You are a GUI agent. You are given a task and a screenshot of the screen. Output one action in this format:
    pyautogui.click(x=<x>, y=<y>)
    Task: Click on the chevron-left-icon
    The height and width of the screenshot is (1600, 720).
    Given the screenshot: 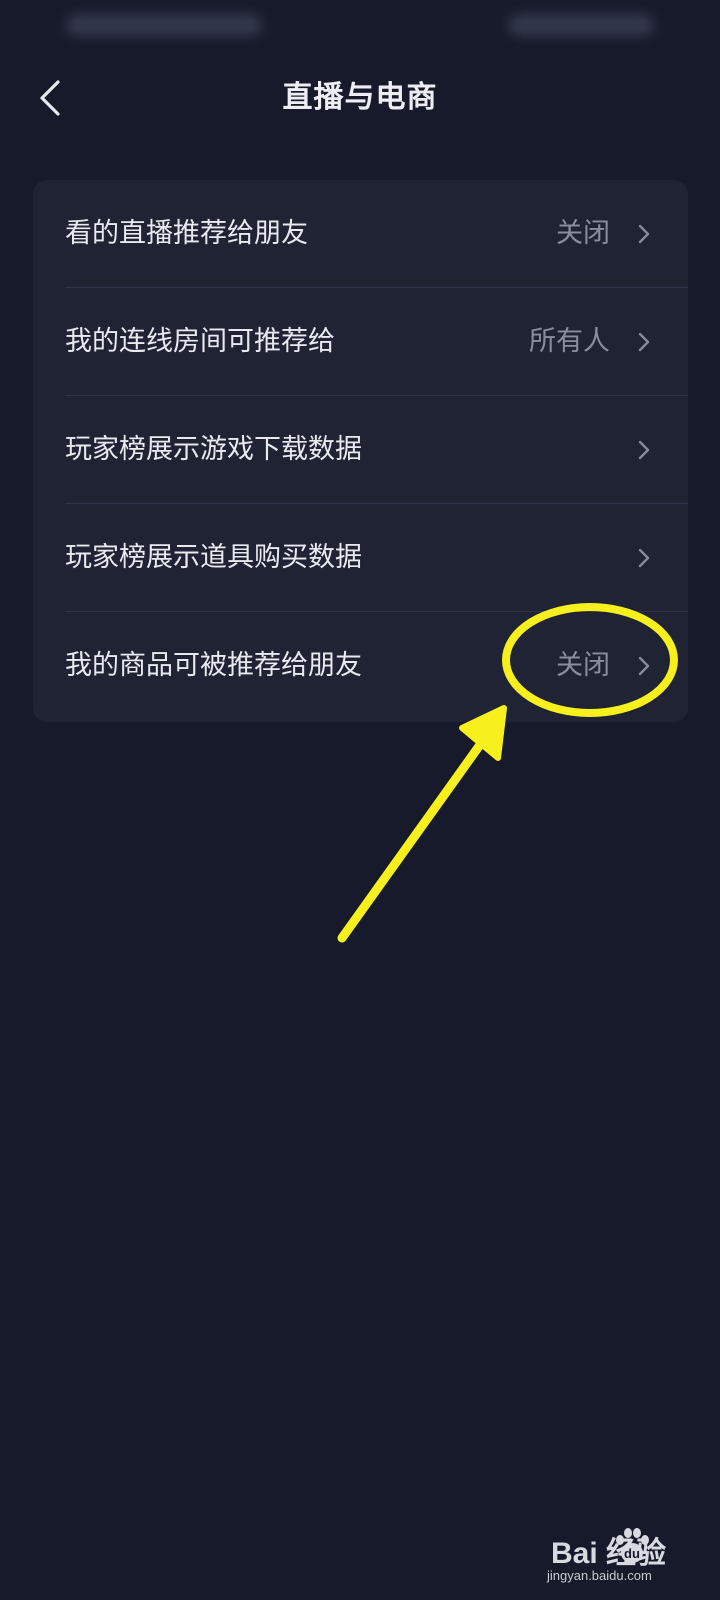 What is the action you would take?
    pyautogui.click(x=50, y=98)
    